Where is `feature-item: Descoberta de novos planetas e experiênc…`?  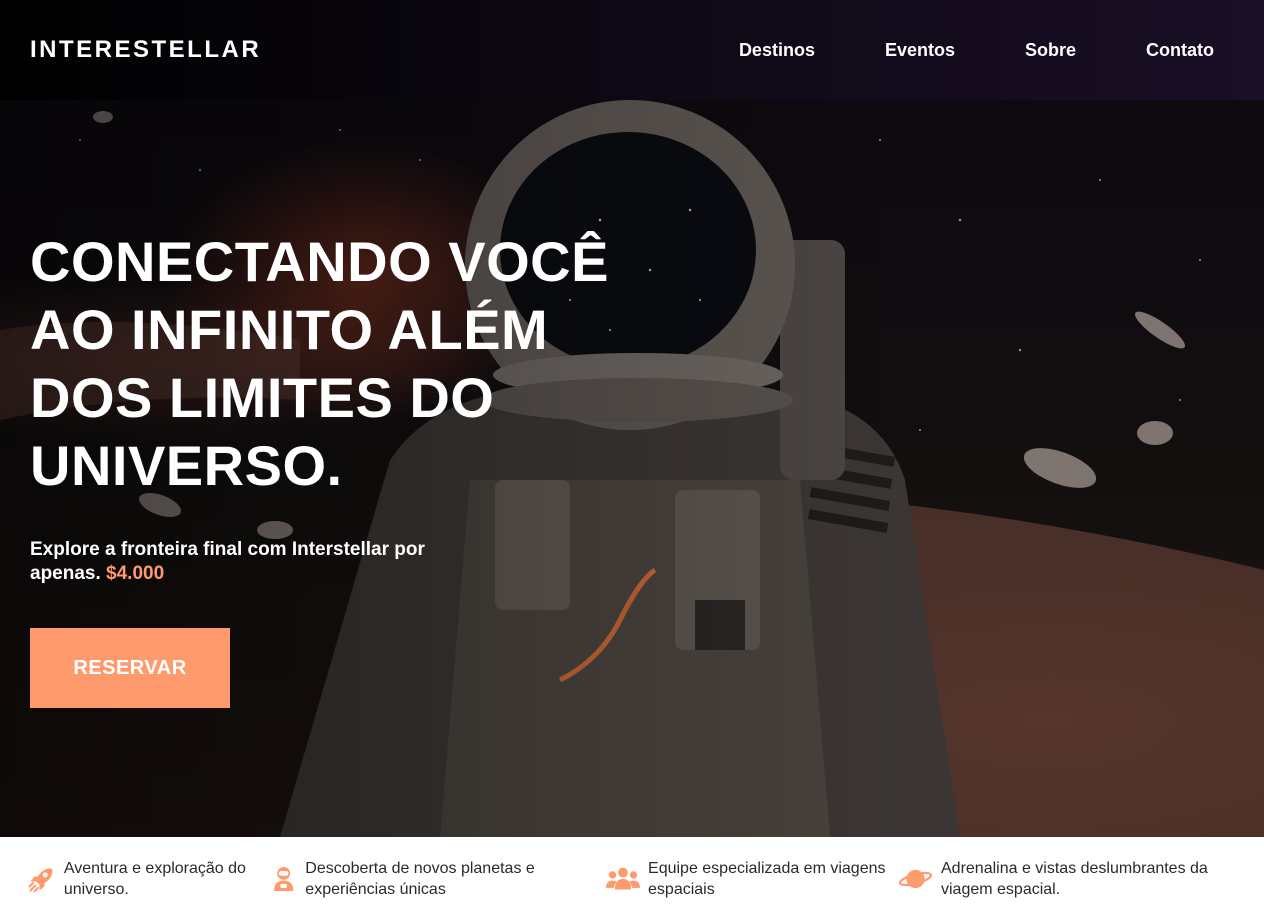 feature-item: Descoberta de novos planetas e experiênc… is located at coordinates (438, 879).